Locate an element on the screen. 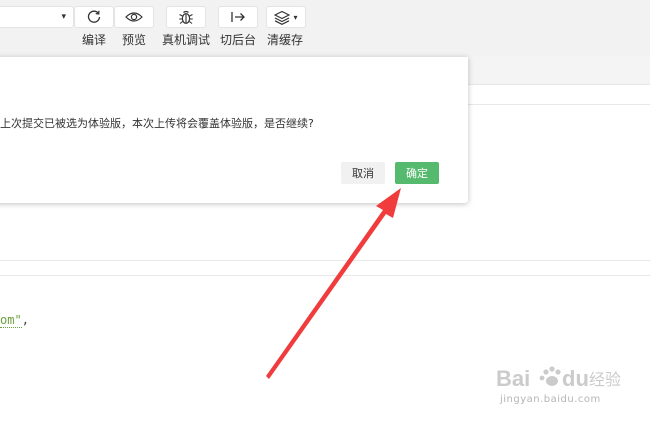  watermark-url: jingyan.baidu.com is located at coordinates (550, 399).